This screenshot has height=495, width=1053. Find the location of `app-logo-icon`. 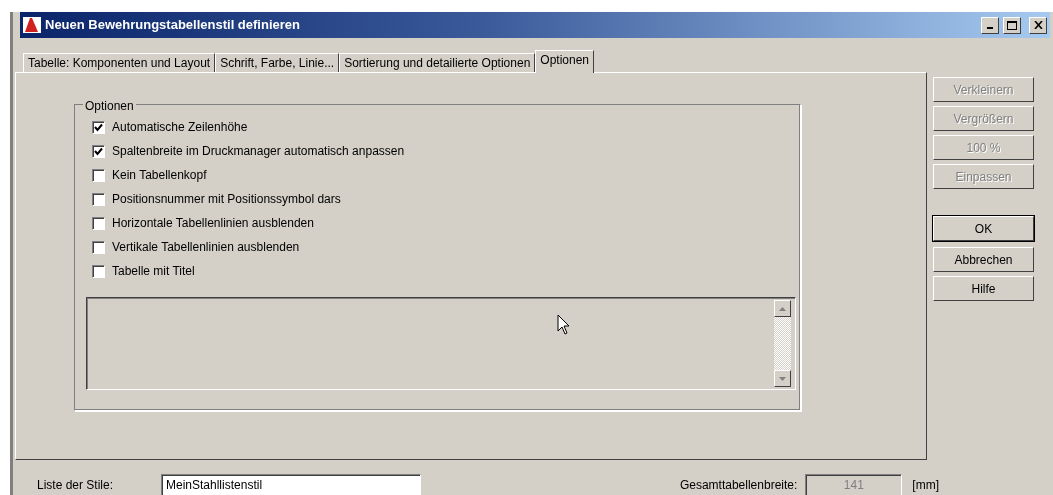

app-logo-icon is located at coordinates (32, 25).